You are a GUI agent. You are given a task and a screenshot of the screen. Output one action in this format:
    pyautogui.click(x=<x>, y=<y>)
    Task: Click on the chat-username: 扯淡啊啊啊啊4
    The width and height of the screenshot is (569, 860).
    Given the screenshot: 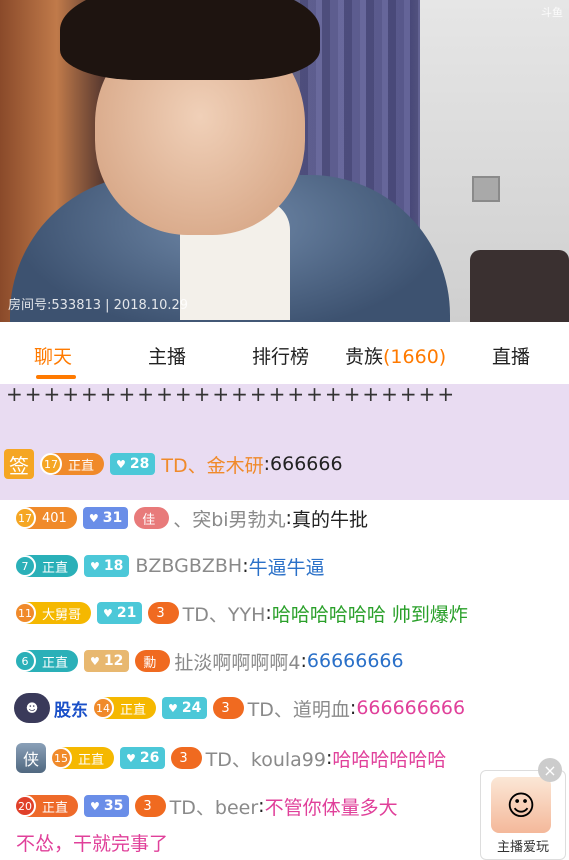 What is the action you would take?
    pyautogui.click(x=237, y=661)
    